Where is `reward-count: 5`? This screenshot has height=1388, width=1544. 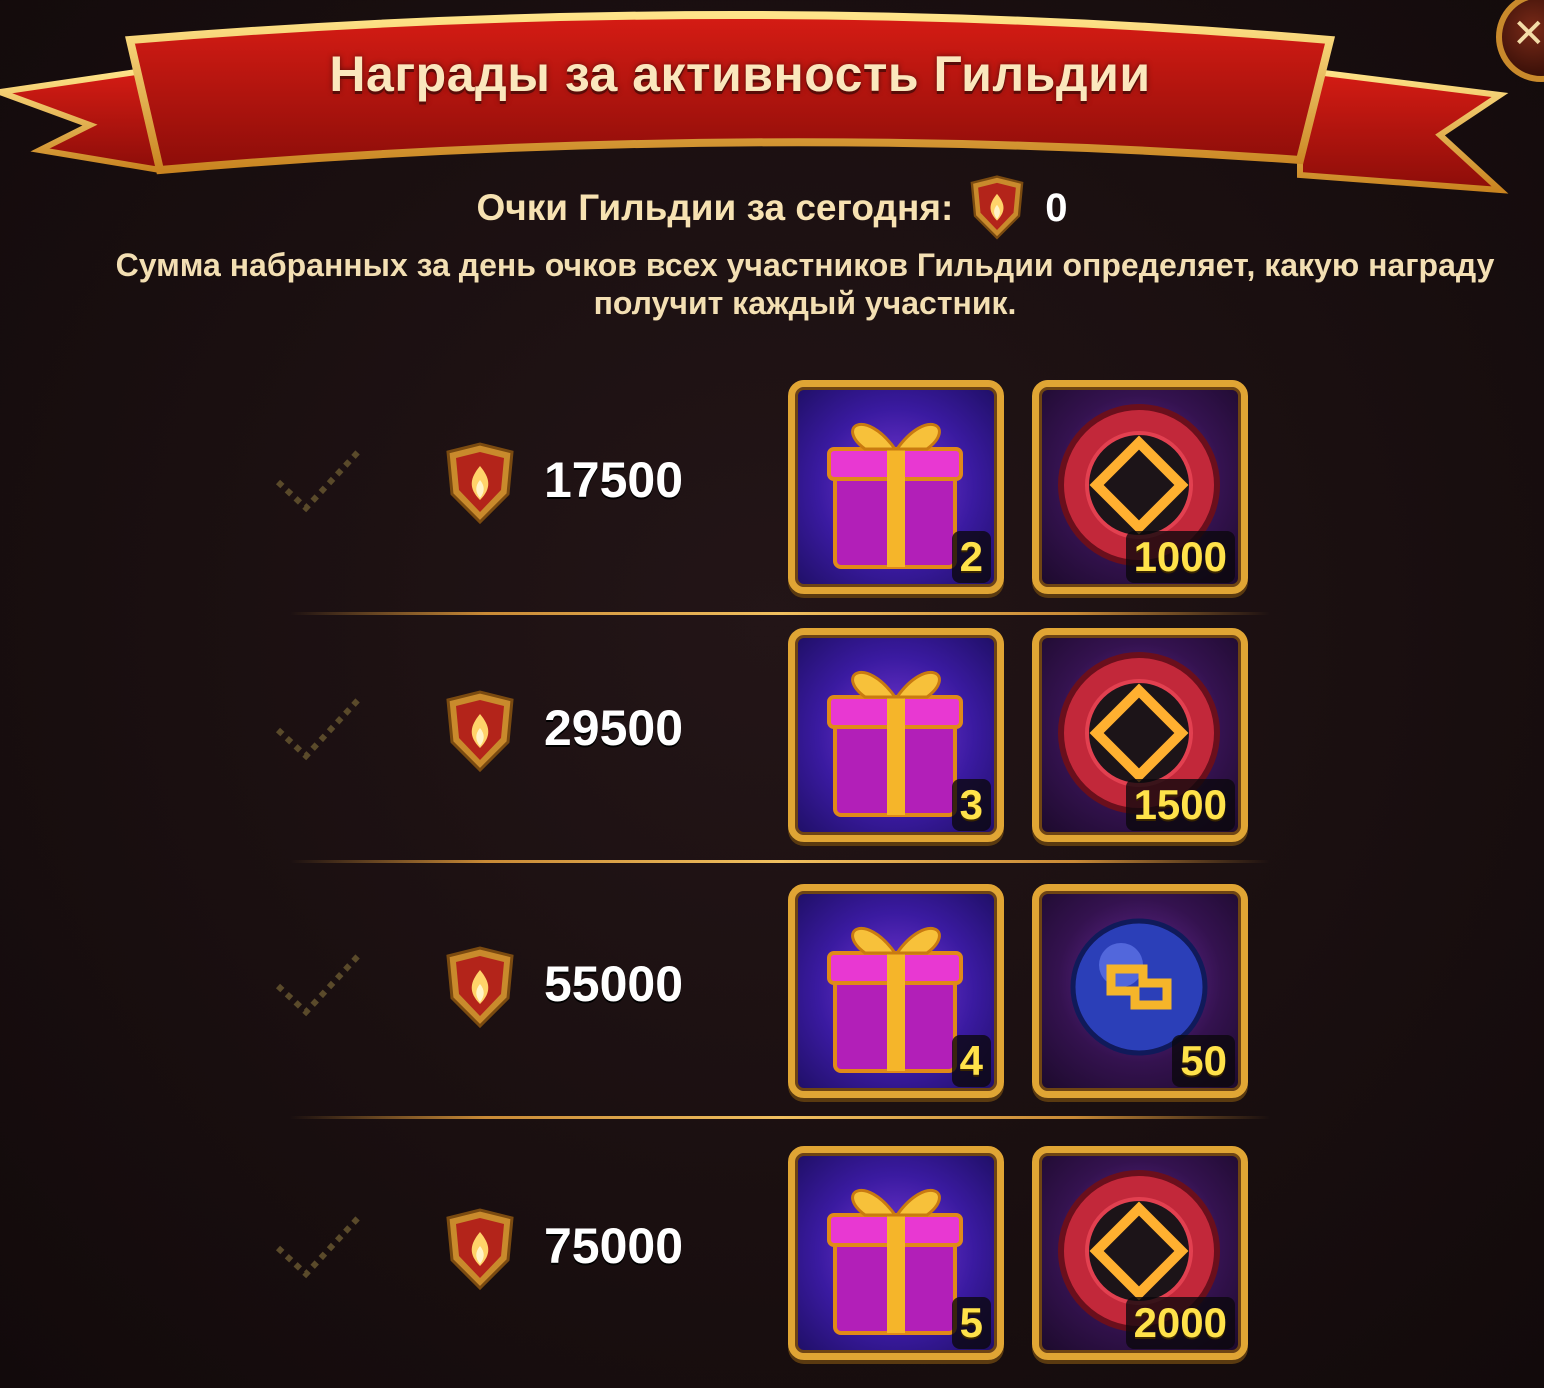
reward-count: 5 is located at coordinates (971, 1323).